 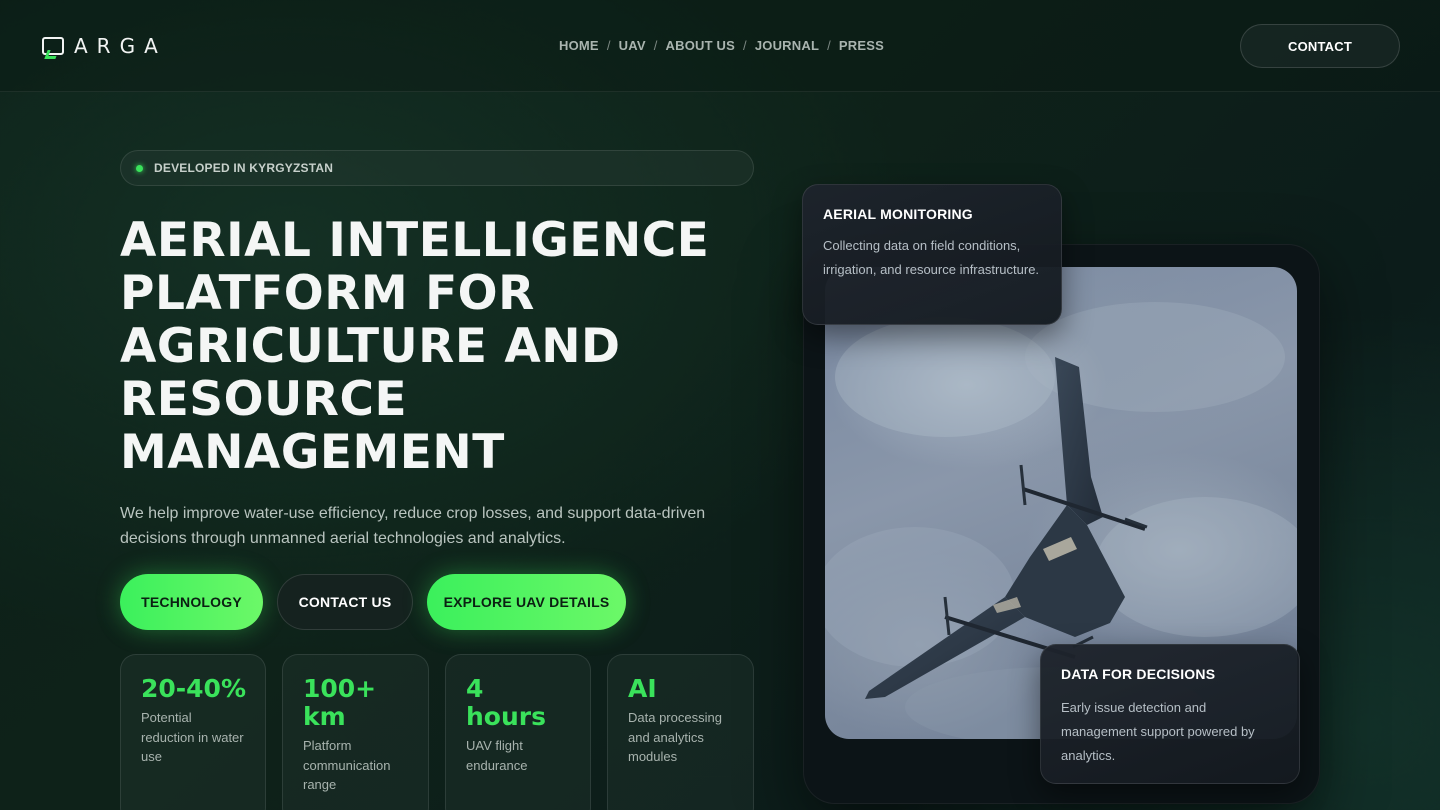 I want to click on stat-label: Platform communication range, so click(x=347, y=765).